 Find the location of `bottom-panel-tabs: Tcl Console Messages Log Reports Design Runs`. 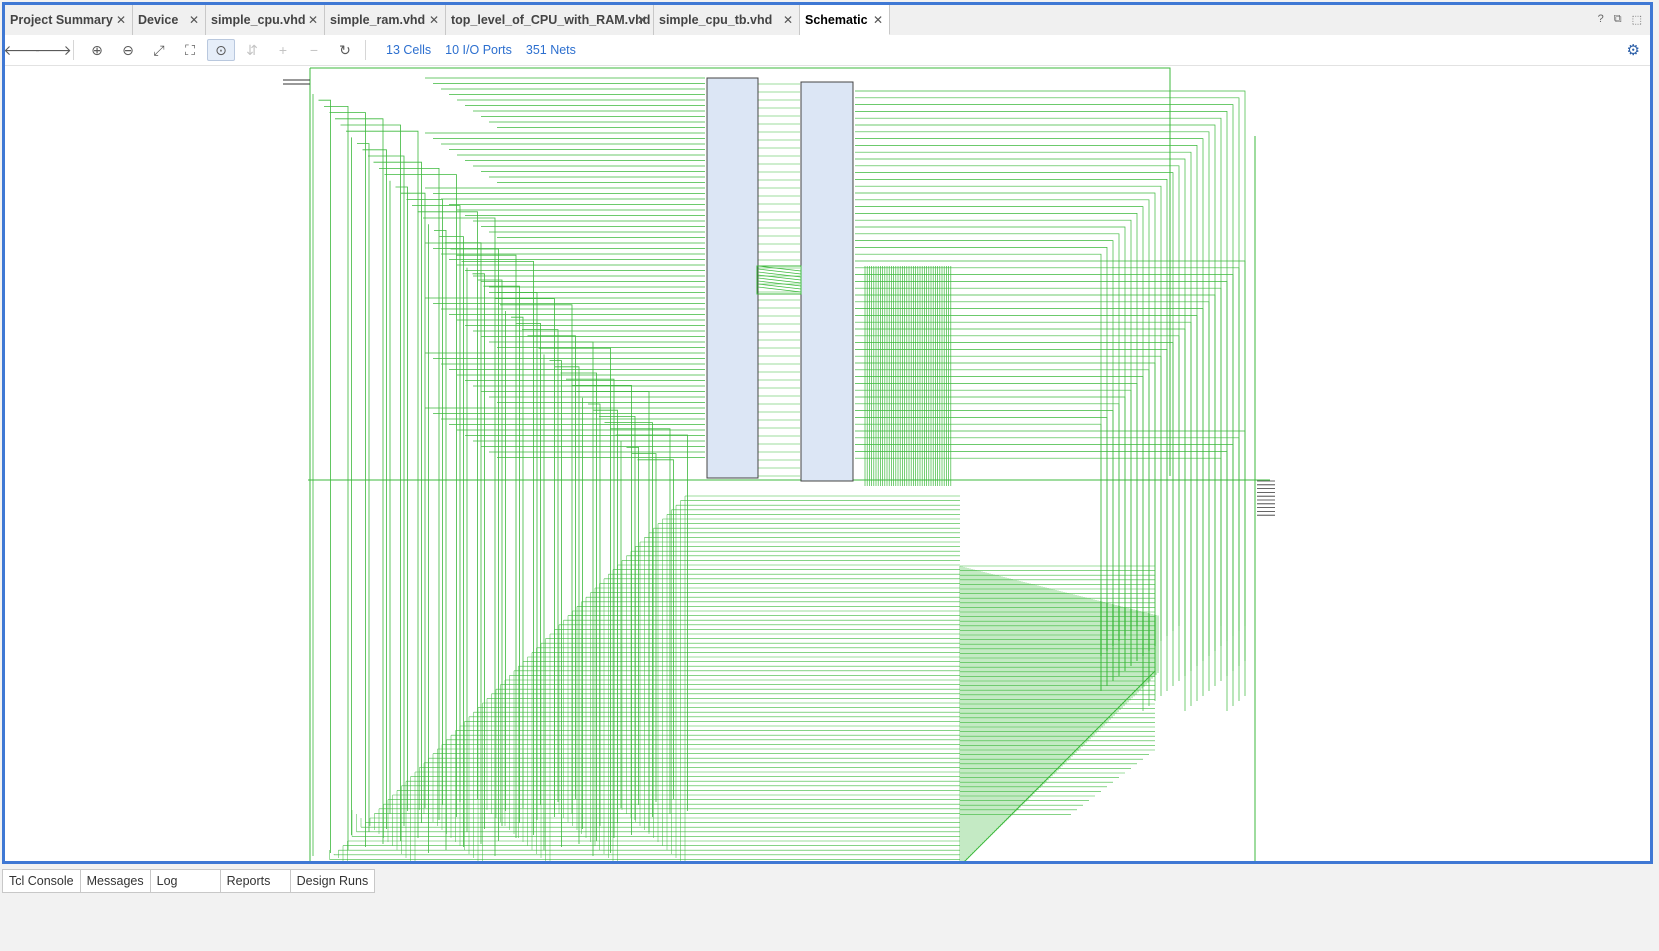

bottom-panel-tabs: Tcl Console Messages Log Reports Design Runs is located at coordinates (189, 881).